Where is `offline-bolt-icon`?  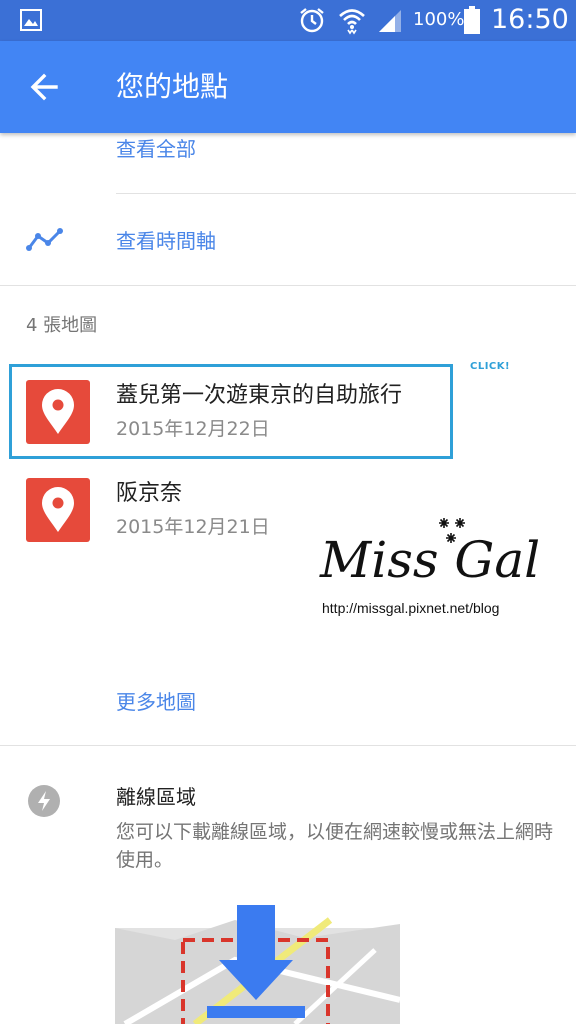 offline-bolt-icon is located at coordinates (44, 801).